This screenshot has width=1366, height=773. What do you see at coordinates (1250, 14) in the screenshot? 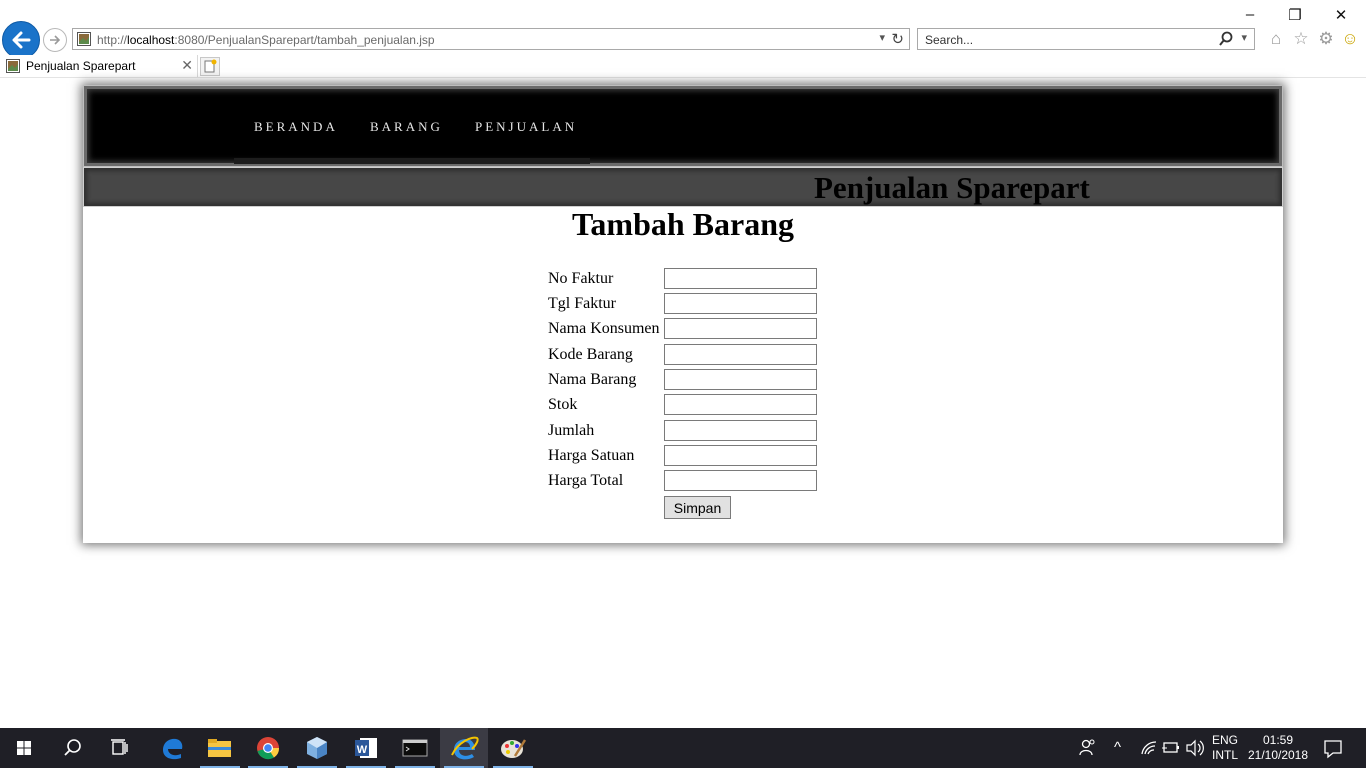
I see `minimize-icon: –` at bounding box center [1250, 14].